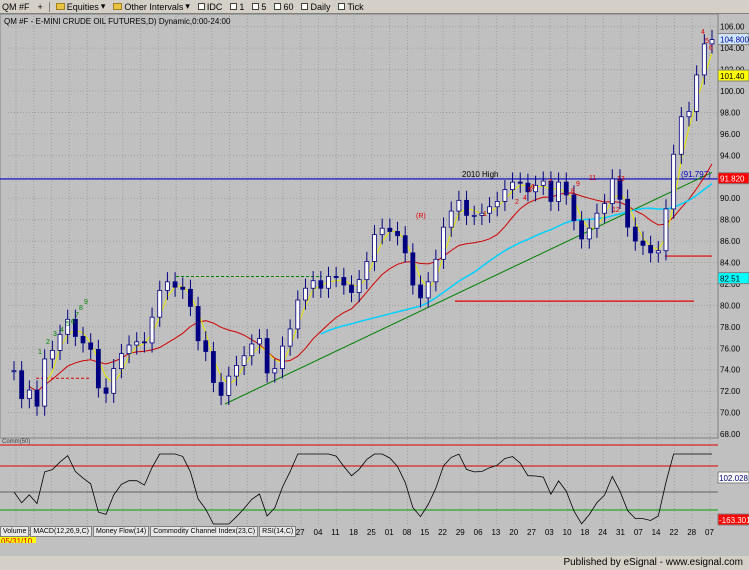 This screenshot has width=749, height=570. Describe the element at coordinates (656, 532) in the screenshot. I see `x-day-label: 14` at that location.